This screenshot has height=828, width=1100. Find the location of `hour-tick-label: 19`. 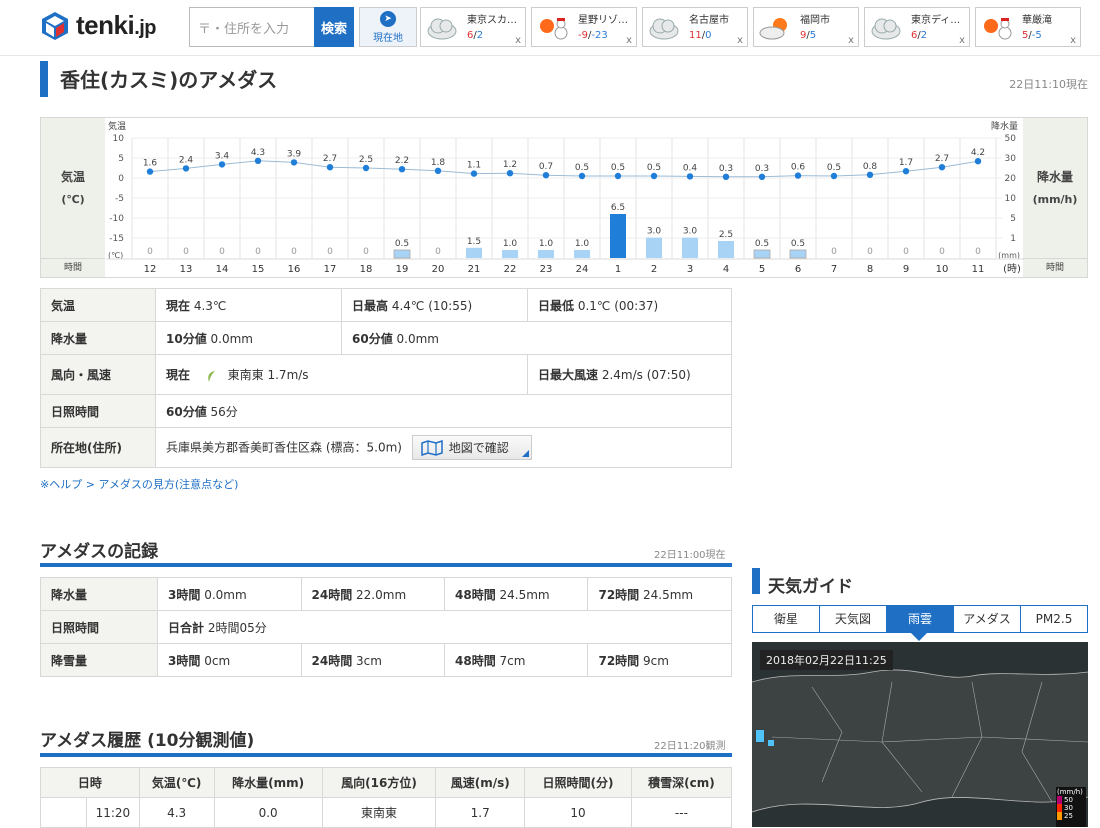

hour-tick-label: 19 is located at coordinates (402, 269).